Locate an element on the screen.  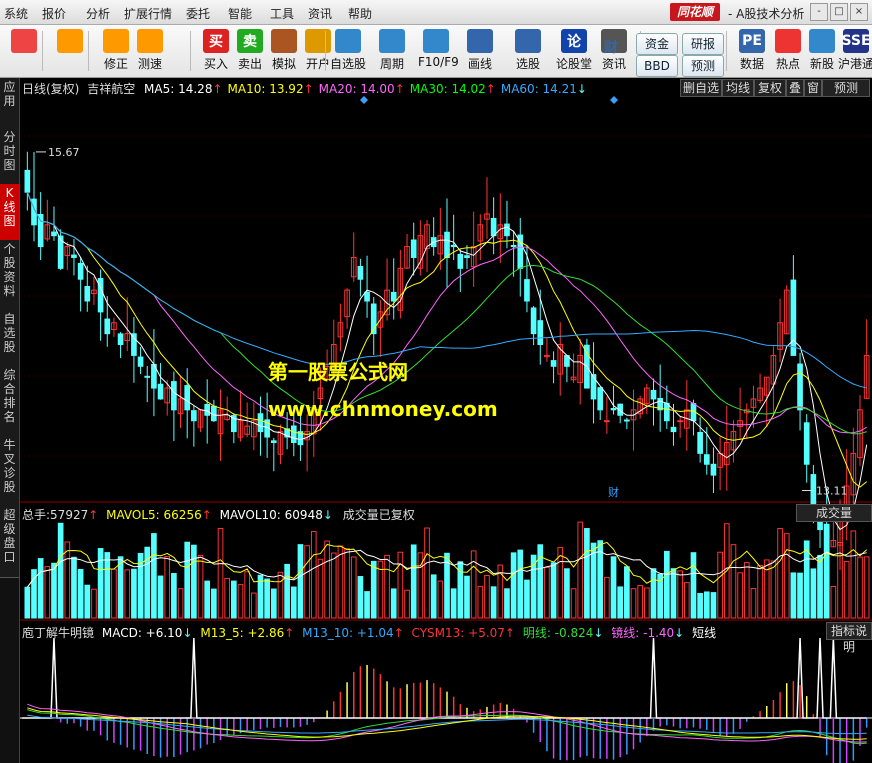
kline-option-5: 预测 is located at coordinates (846, 88).